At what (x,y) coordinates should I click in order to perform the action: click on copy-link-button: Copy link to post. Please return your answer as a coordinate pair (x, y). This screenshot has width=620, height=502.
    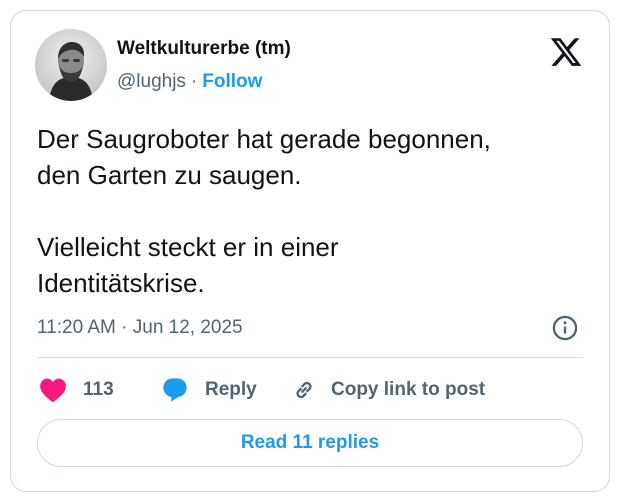
    Looking at the image, I should click on (388, 390).